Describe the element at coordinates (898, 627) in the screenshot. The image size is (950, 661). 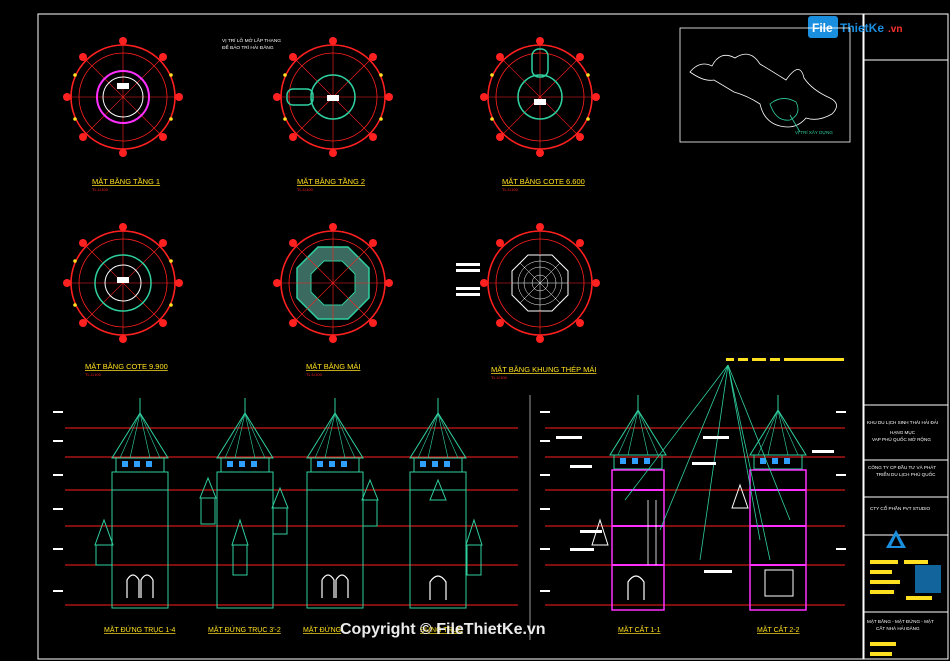
I see `svg-text: CẮT NHÀ HẢI ĐĂNG` at that location.